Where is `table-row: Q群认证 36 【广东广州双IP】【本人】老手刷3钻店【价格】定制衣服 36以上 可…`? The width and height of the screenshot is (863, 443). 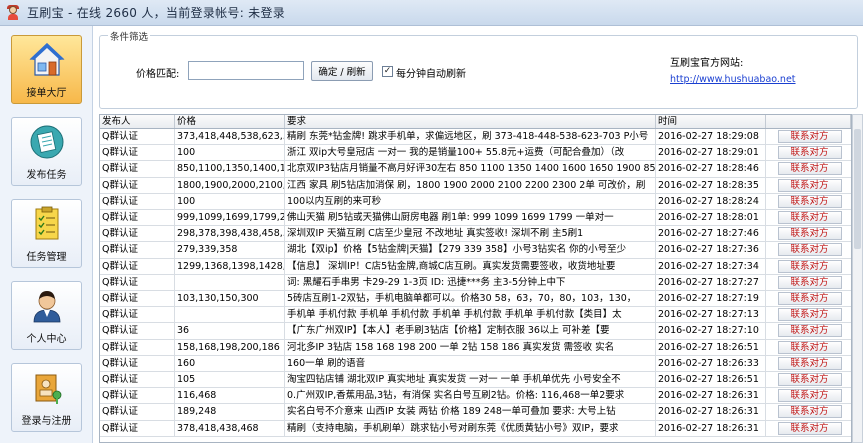 table-row: Q群认证 36 【广东广州双IP】【本人】老手刷3钻店【价格】定制衣服 36以上 可… is located at coordinates (475, 331).